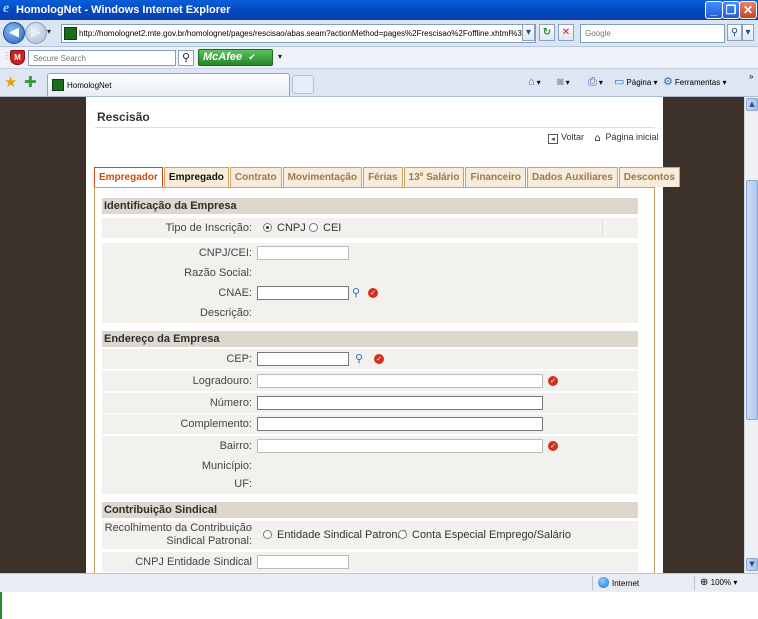 This screenshot has height=619, width=758. I want to click on tab-ferias: Férias, so click(383, 177).